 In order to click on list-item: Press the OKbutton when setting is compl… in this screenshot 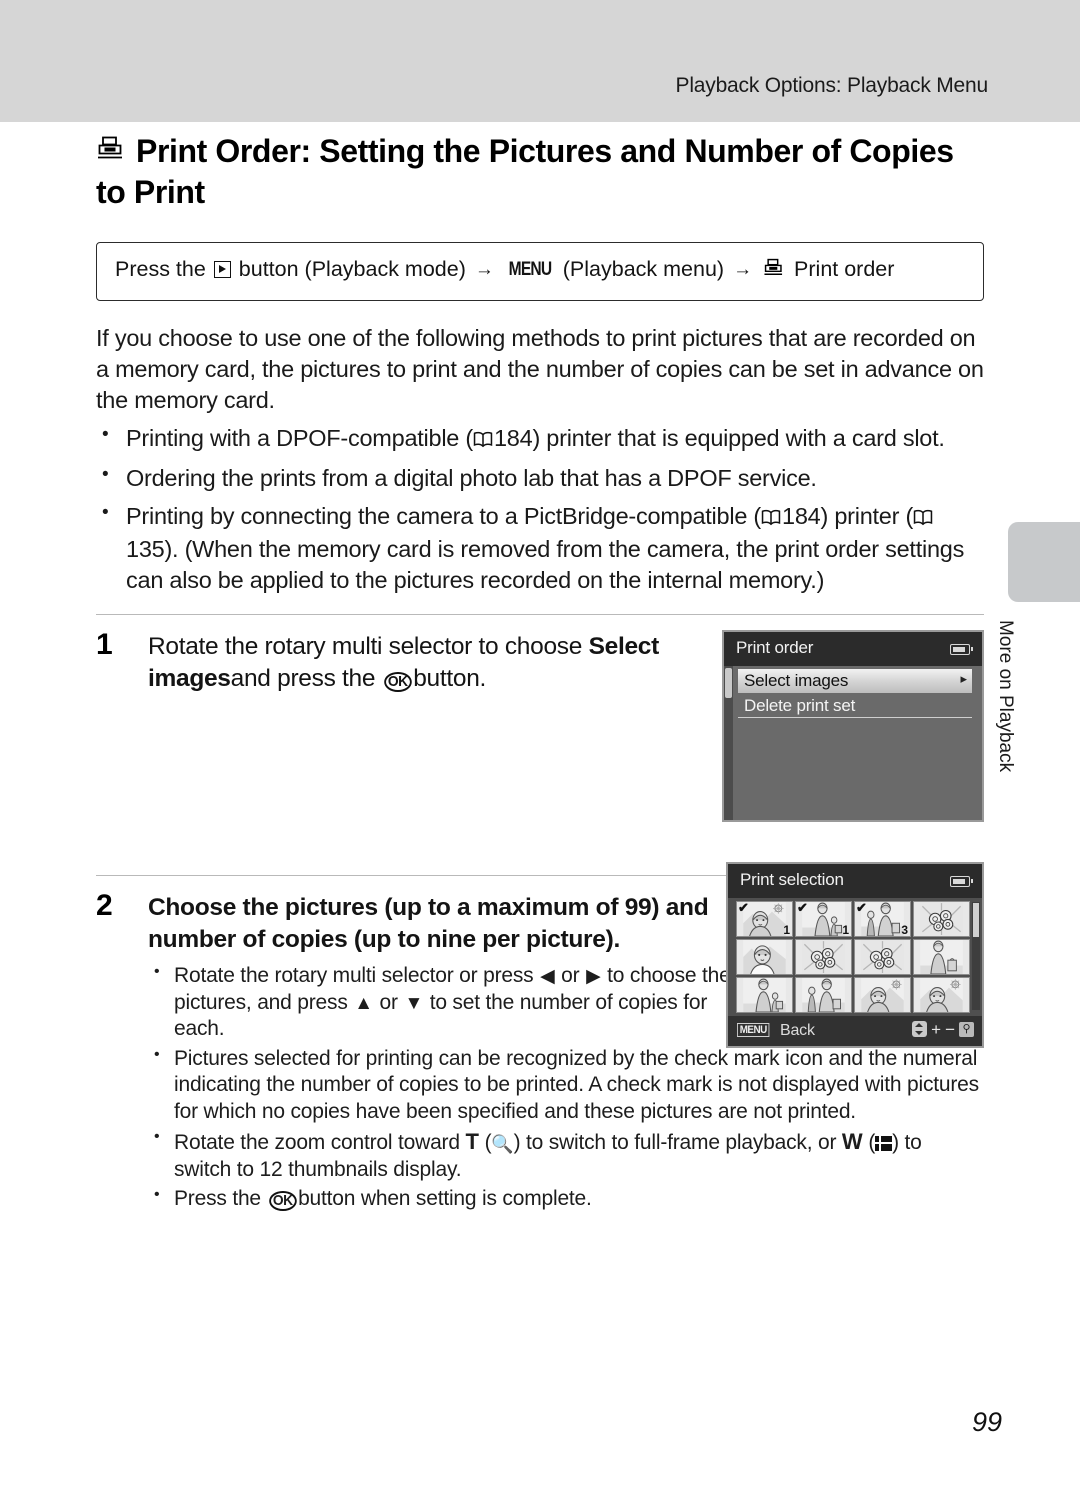, I will do `click(566, 1198)`.